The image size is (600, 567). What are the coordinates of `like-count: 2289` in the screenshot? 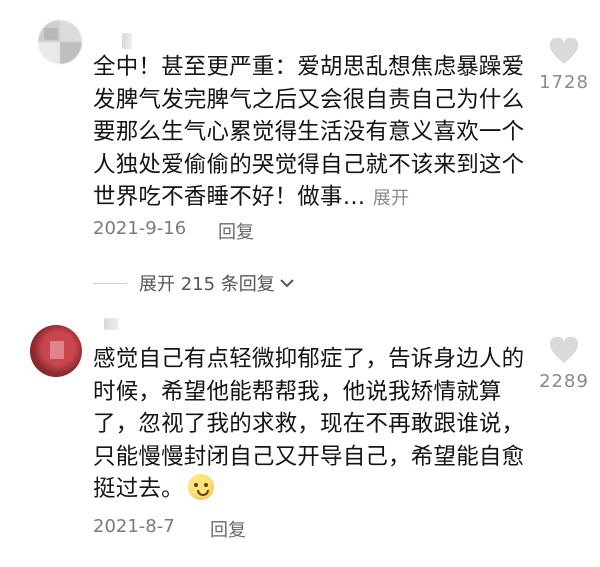 It's located at (564, 381).